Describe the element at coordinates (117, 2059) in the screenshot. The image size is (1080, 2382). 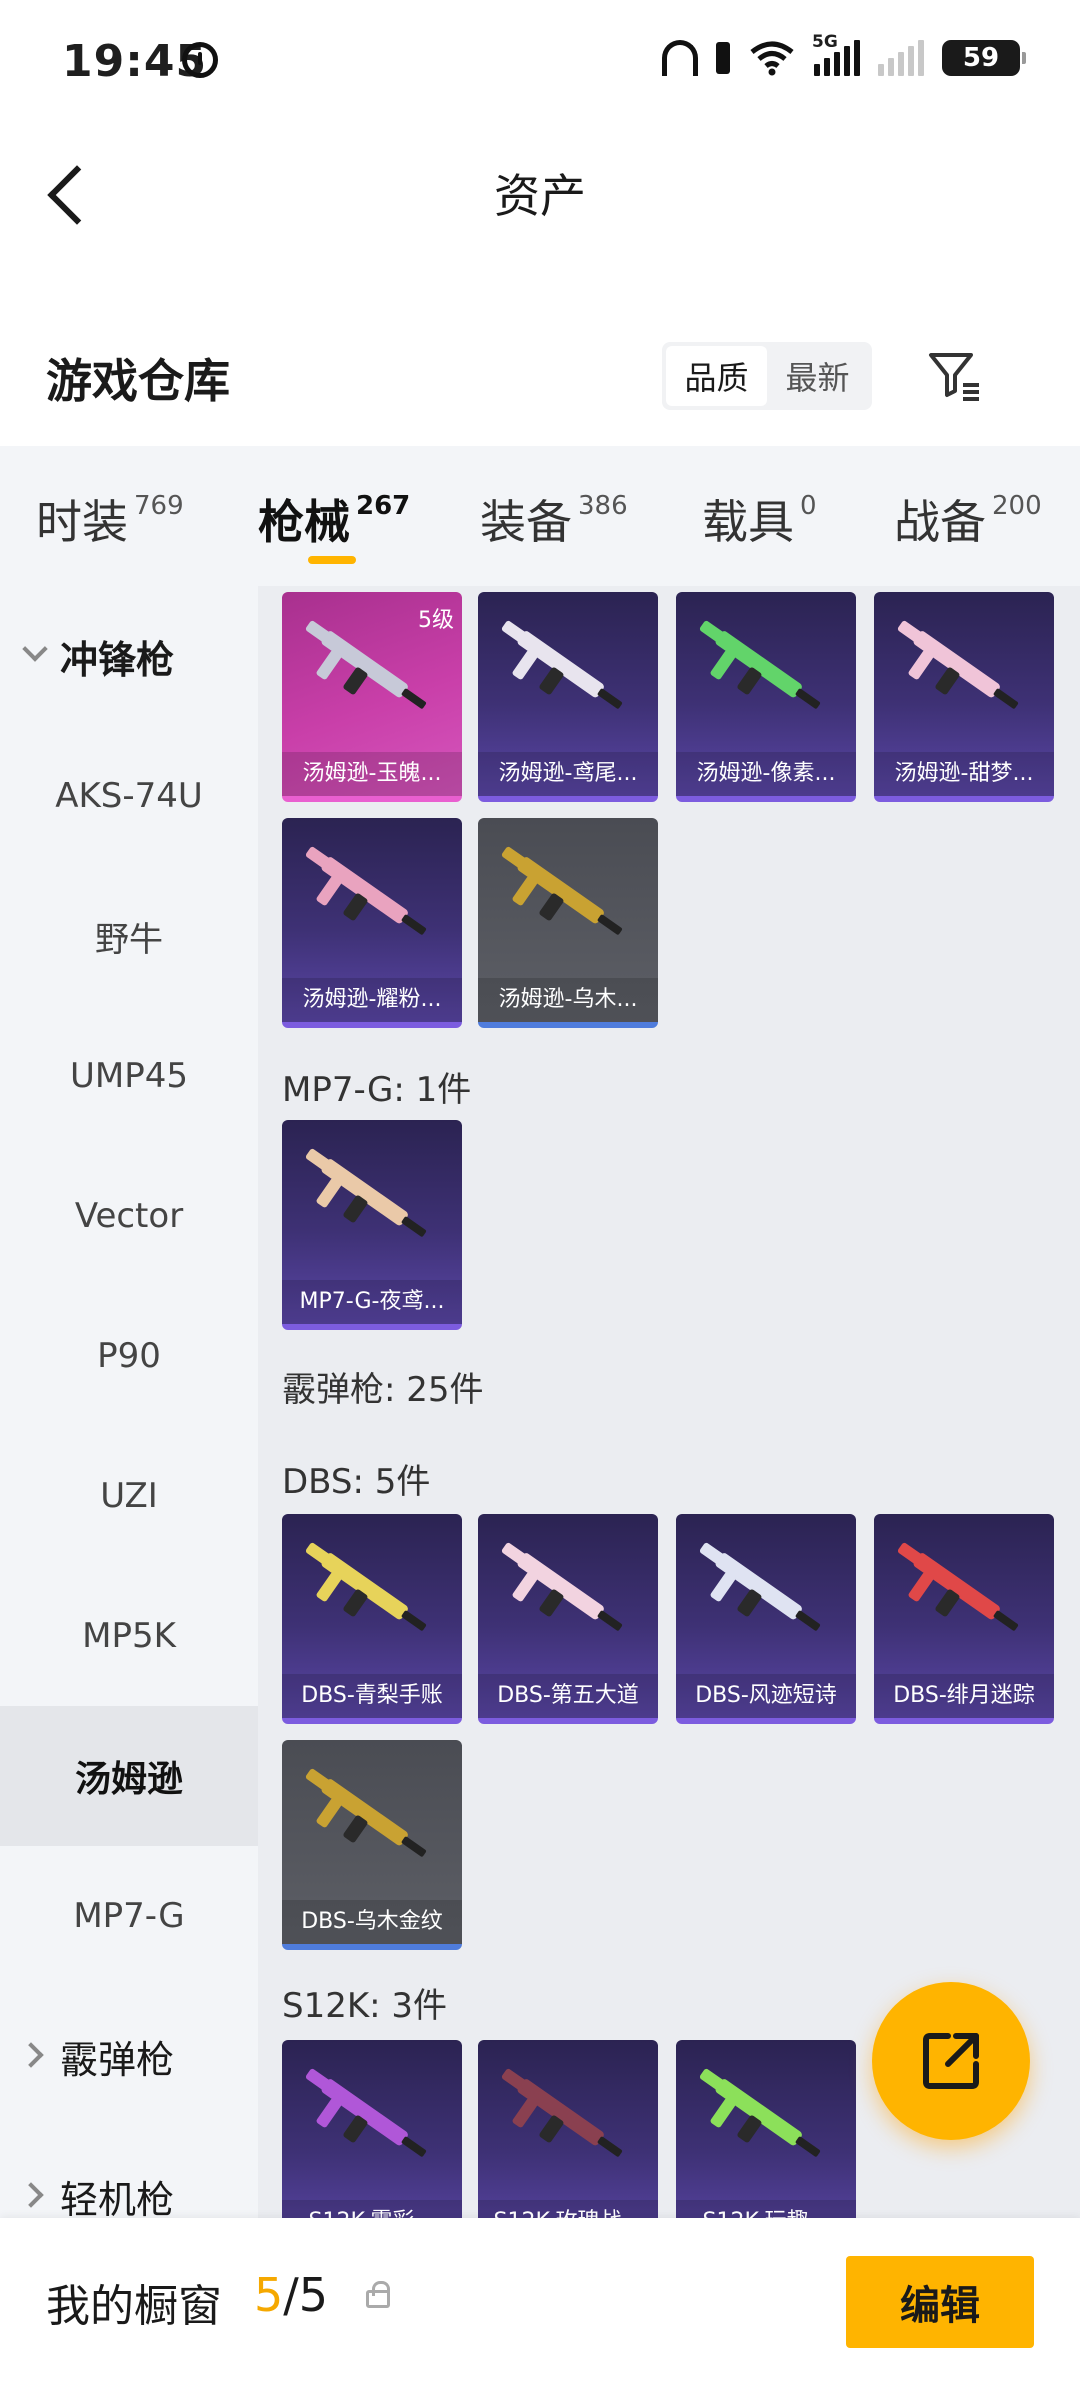
I see `sidebar-item-label: 霰弹枪` at that location.